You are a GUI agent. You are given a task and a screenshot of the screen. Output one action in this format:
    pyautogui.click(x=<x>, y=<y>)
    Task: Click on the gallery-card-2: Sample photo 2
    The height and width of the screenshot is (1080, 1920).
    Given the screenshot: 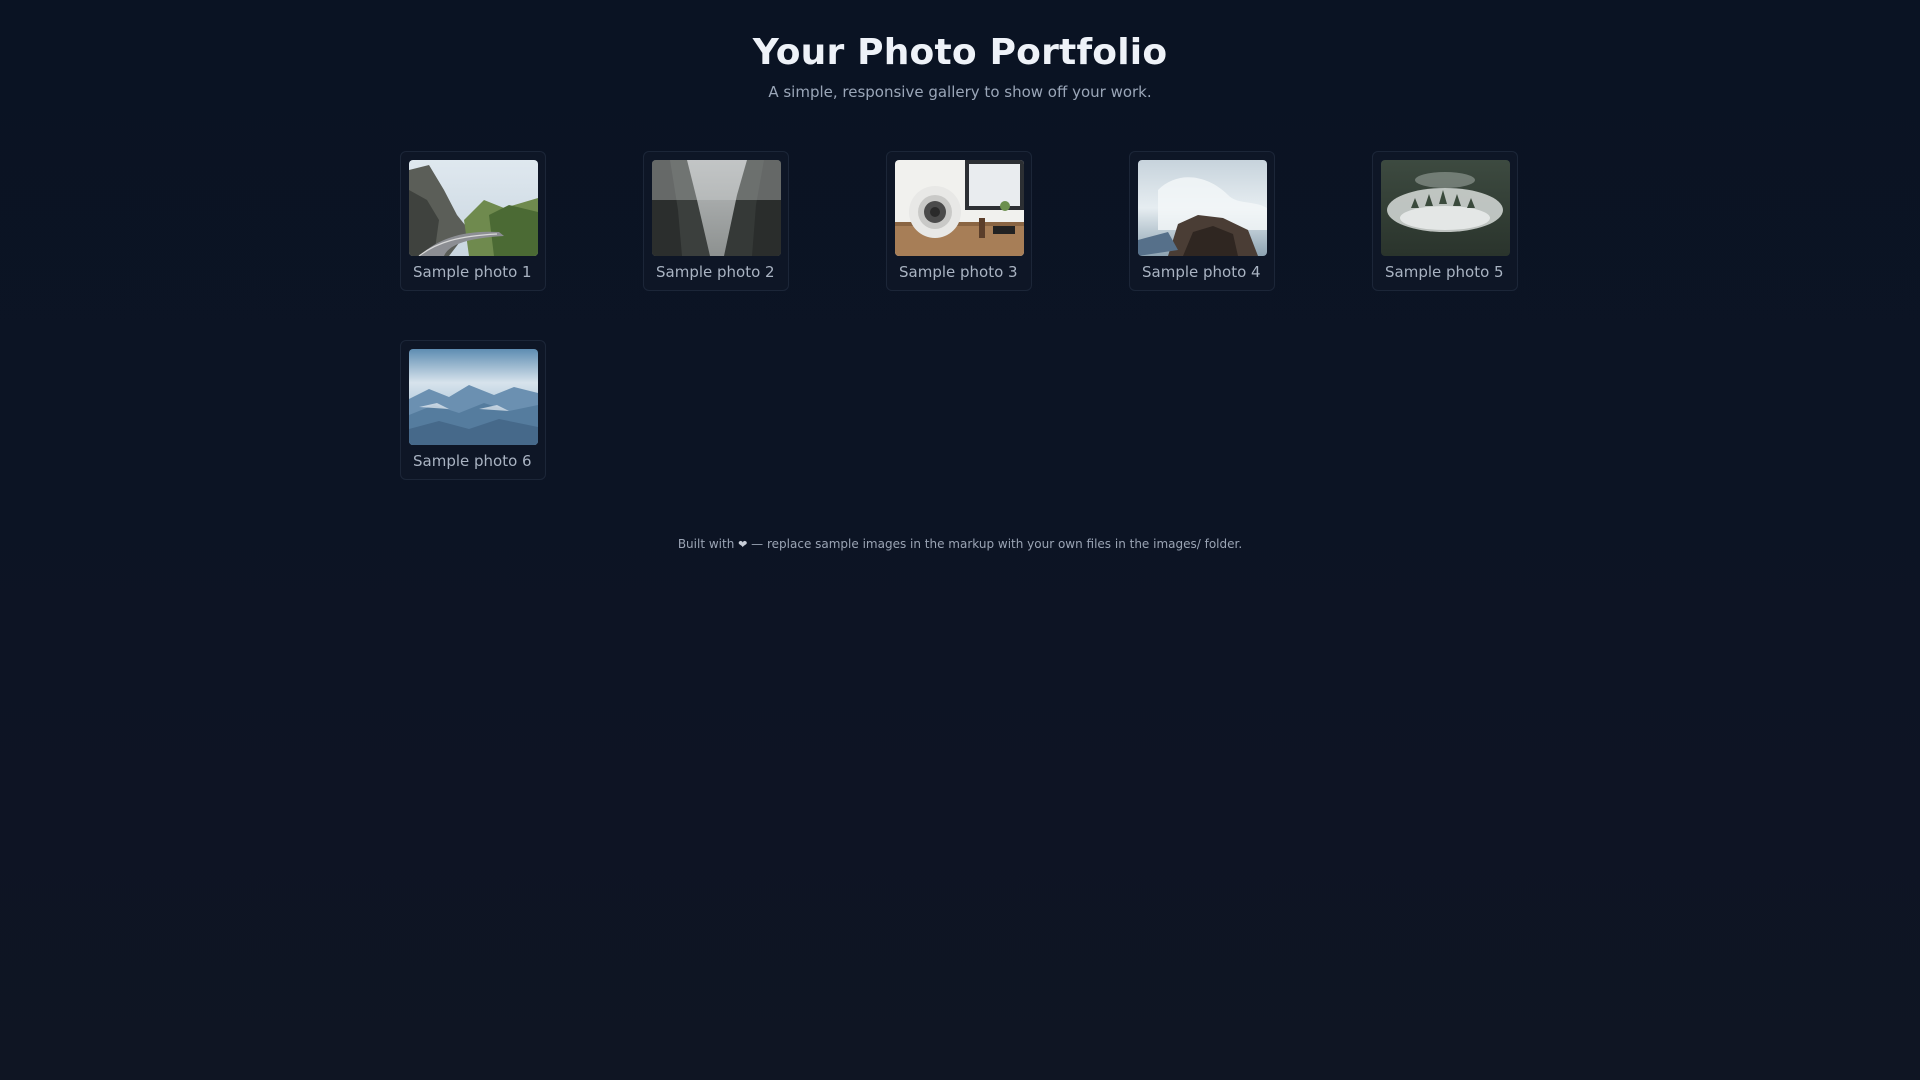 What is the action you would take?
    pyautogui.click(x=716, y=221)
    